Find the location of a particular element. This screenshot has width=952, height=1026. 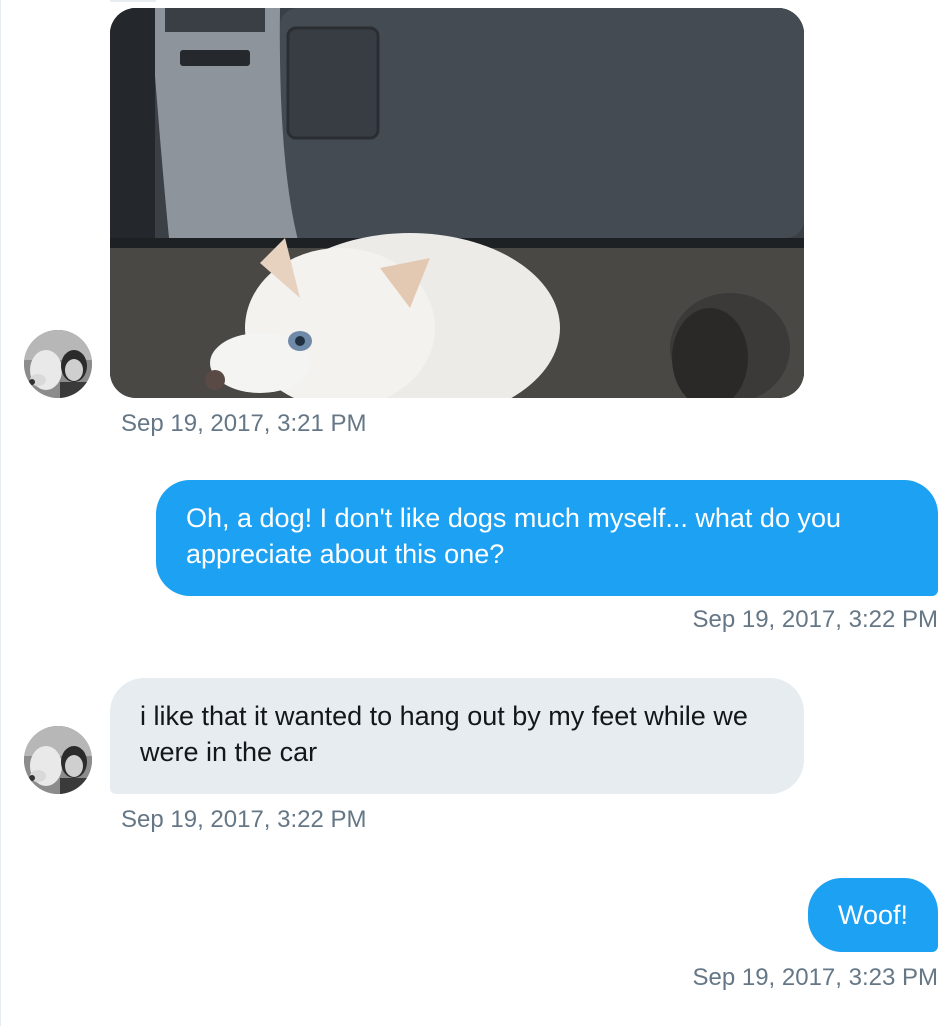

sent-message-bubble: Woof! is located at coordinates (872, 915).